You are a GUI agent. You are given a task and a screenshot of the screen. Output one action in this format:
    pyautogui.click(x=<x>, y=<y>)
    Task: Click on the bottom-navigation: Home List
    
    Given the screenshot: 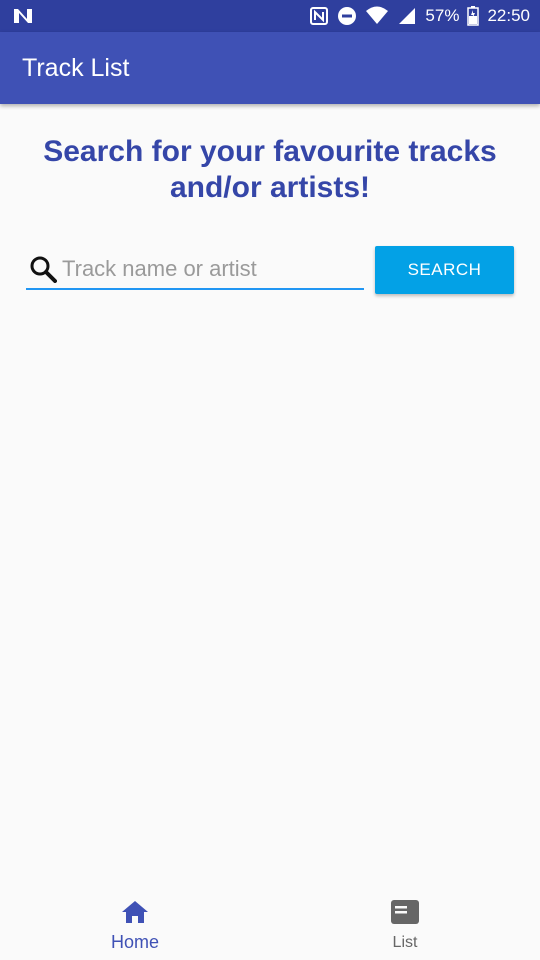 What is the action you would take?
    pyautogui.click(x=270, y=924)
    